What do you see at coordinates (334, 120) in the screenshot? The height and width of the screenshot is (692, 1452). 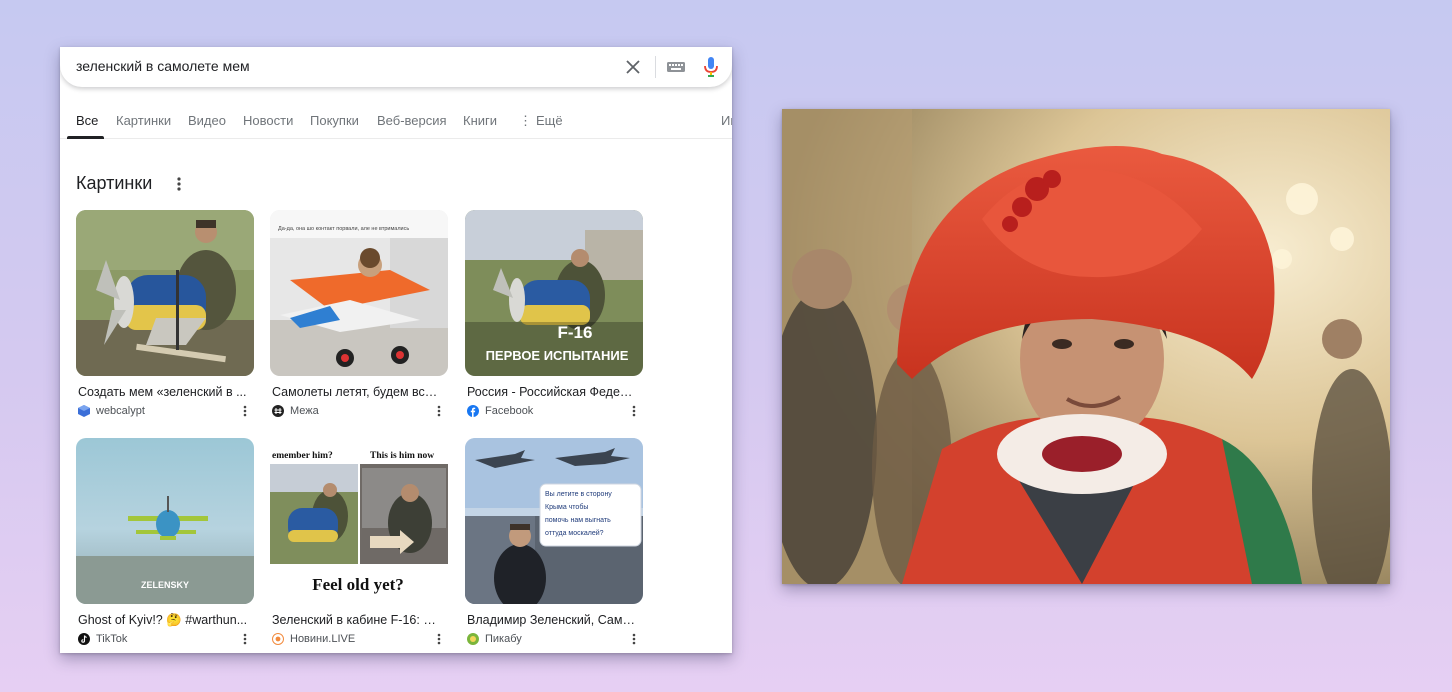 I see `tab-shopping: Покупки` at bounding box center [334, 120].